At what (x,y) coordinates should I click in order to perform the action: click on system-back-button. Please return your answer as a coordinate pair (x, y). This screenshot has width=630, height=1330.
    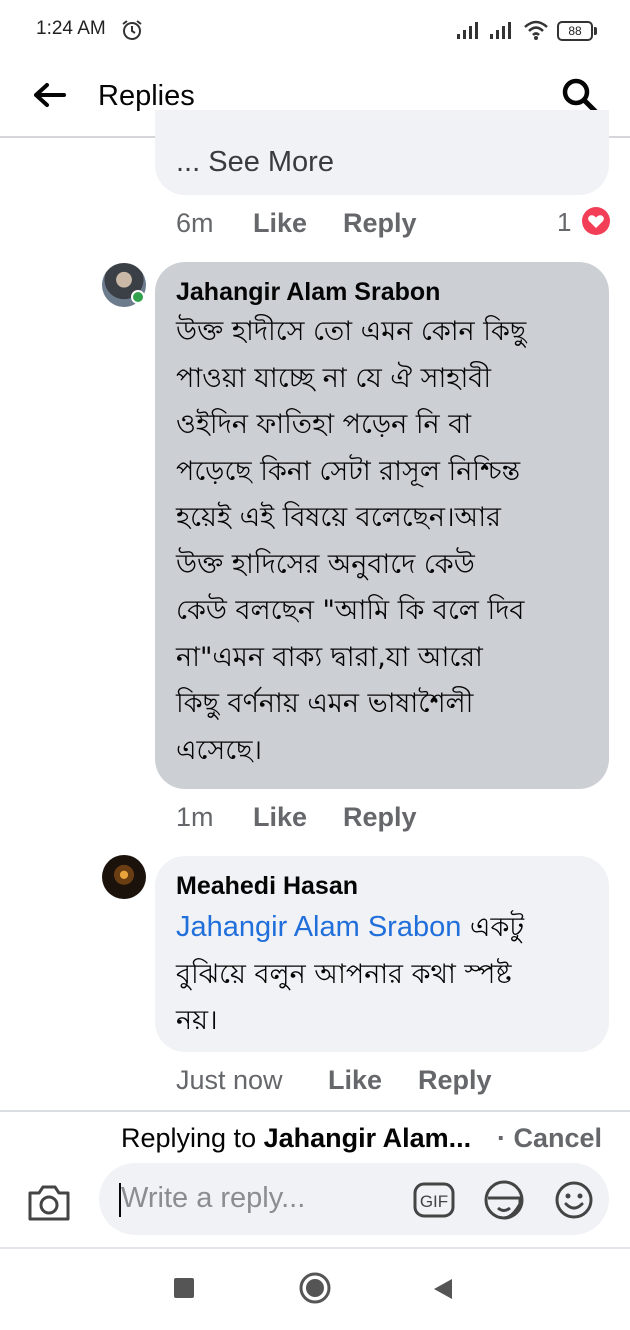
    Looking at the image, I should click on (443, 1289).